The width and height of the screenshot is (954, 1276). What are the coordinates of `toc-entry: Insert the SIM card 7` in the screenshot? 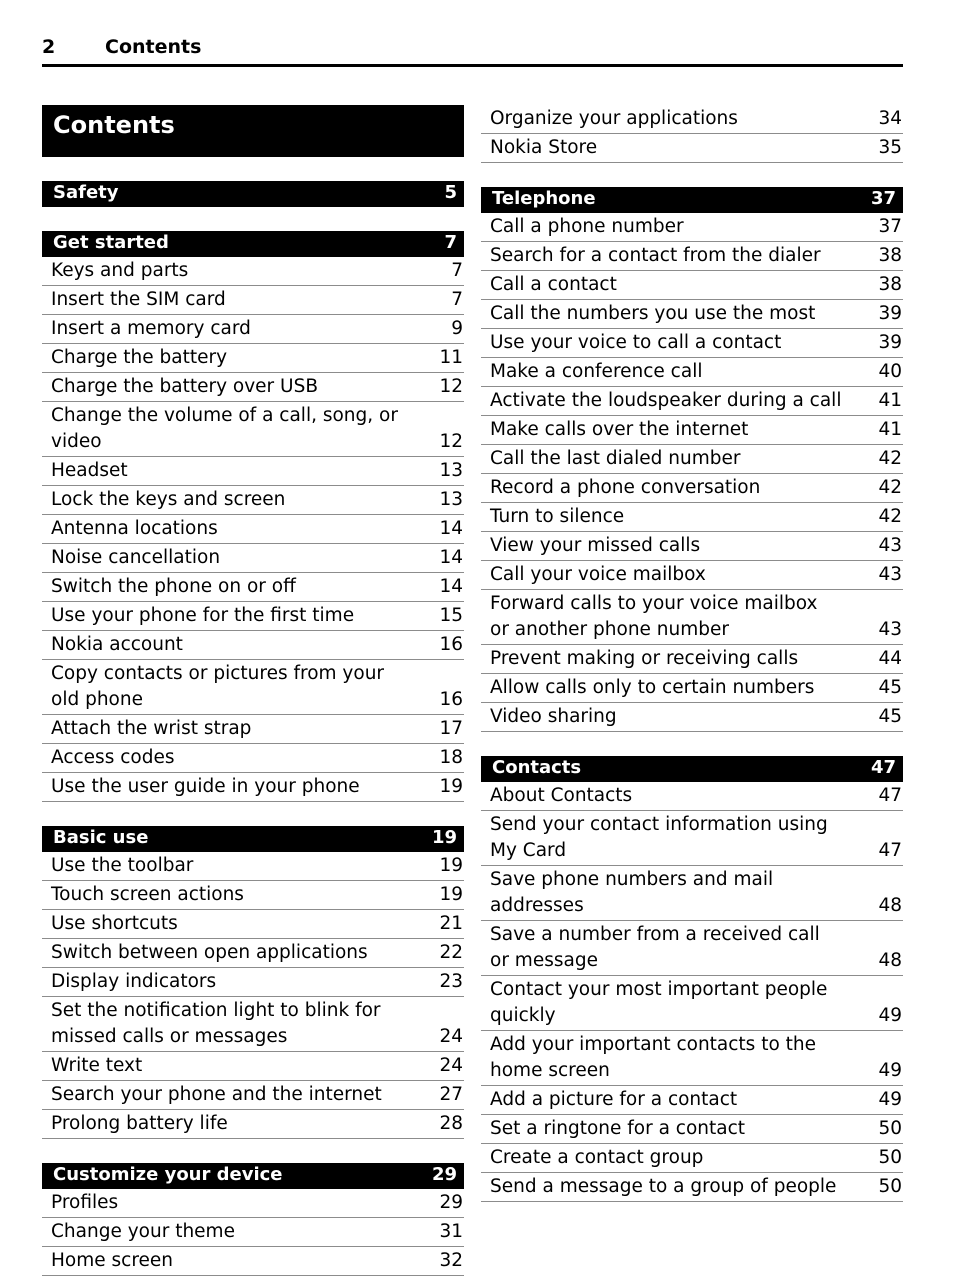 It's located at (253, 300).